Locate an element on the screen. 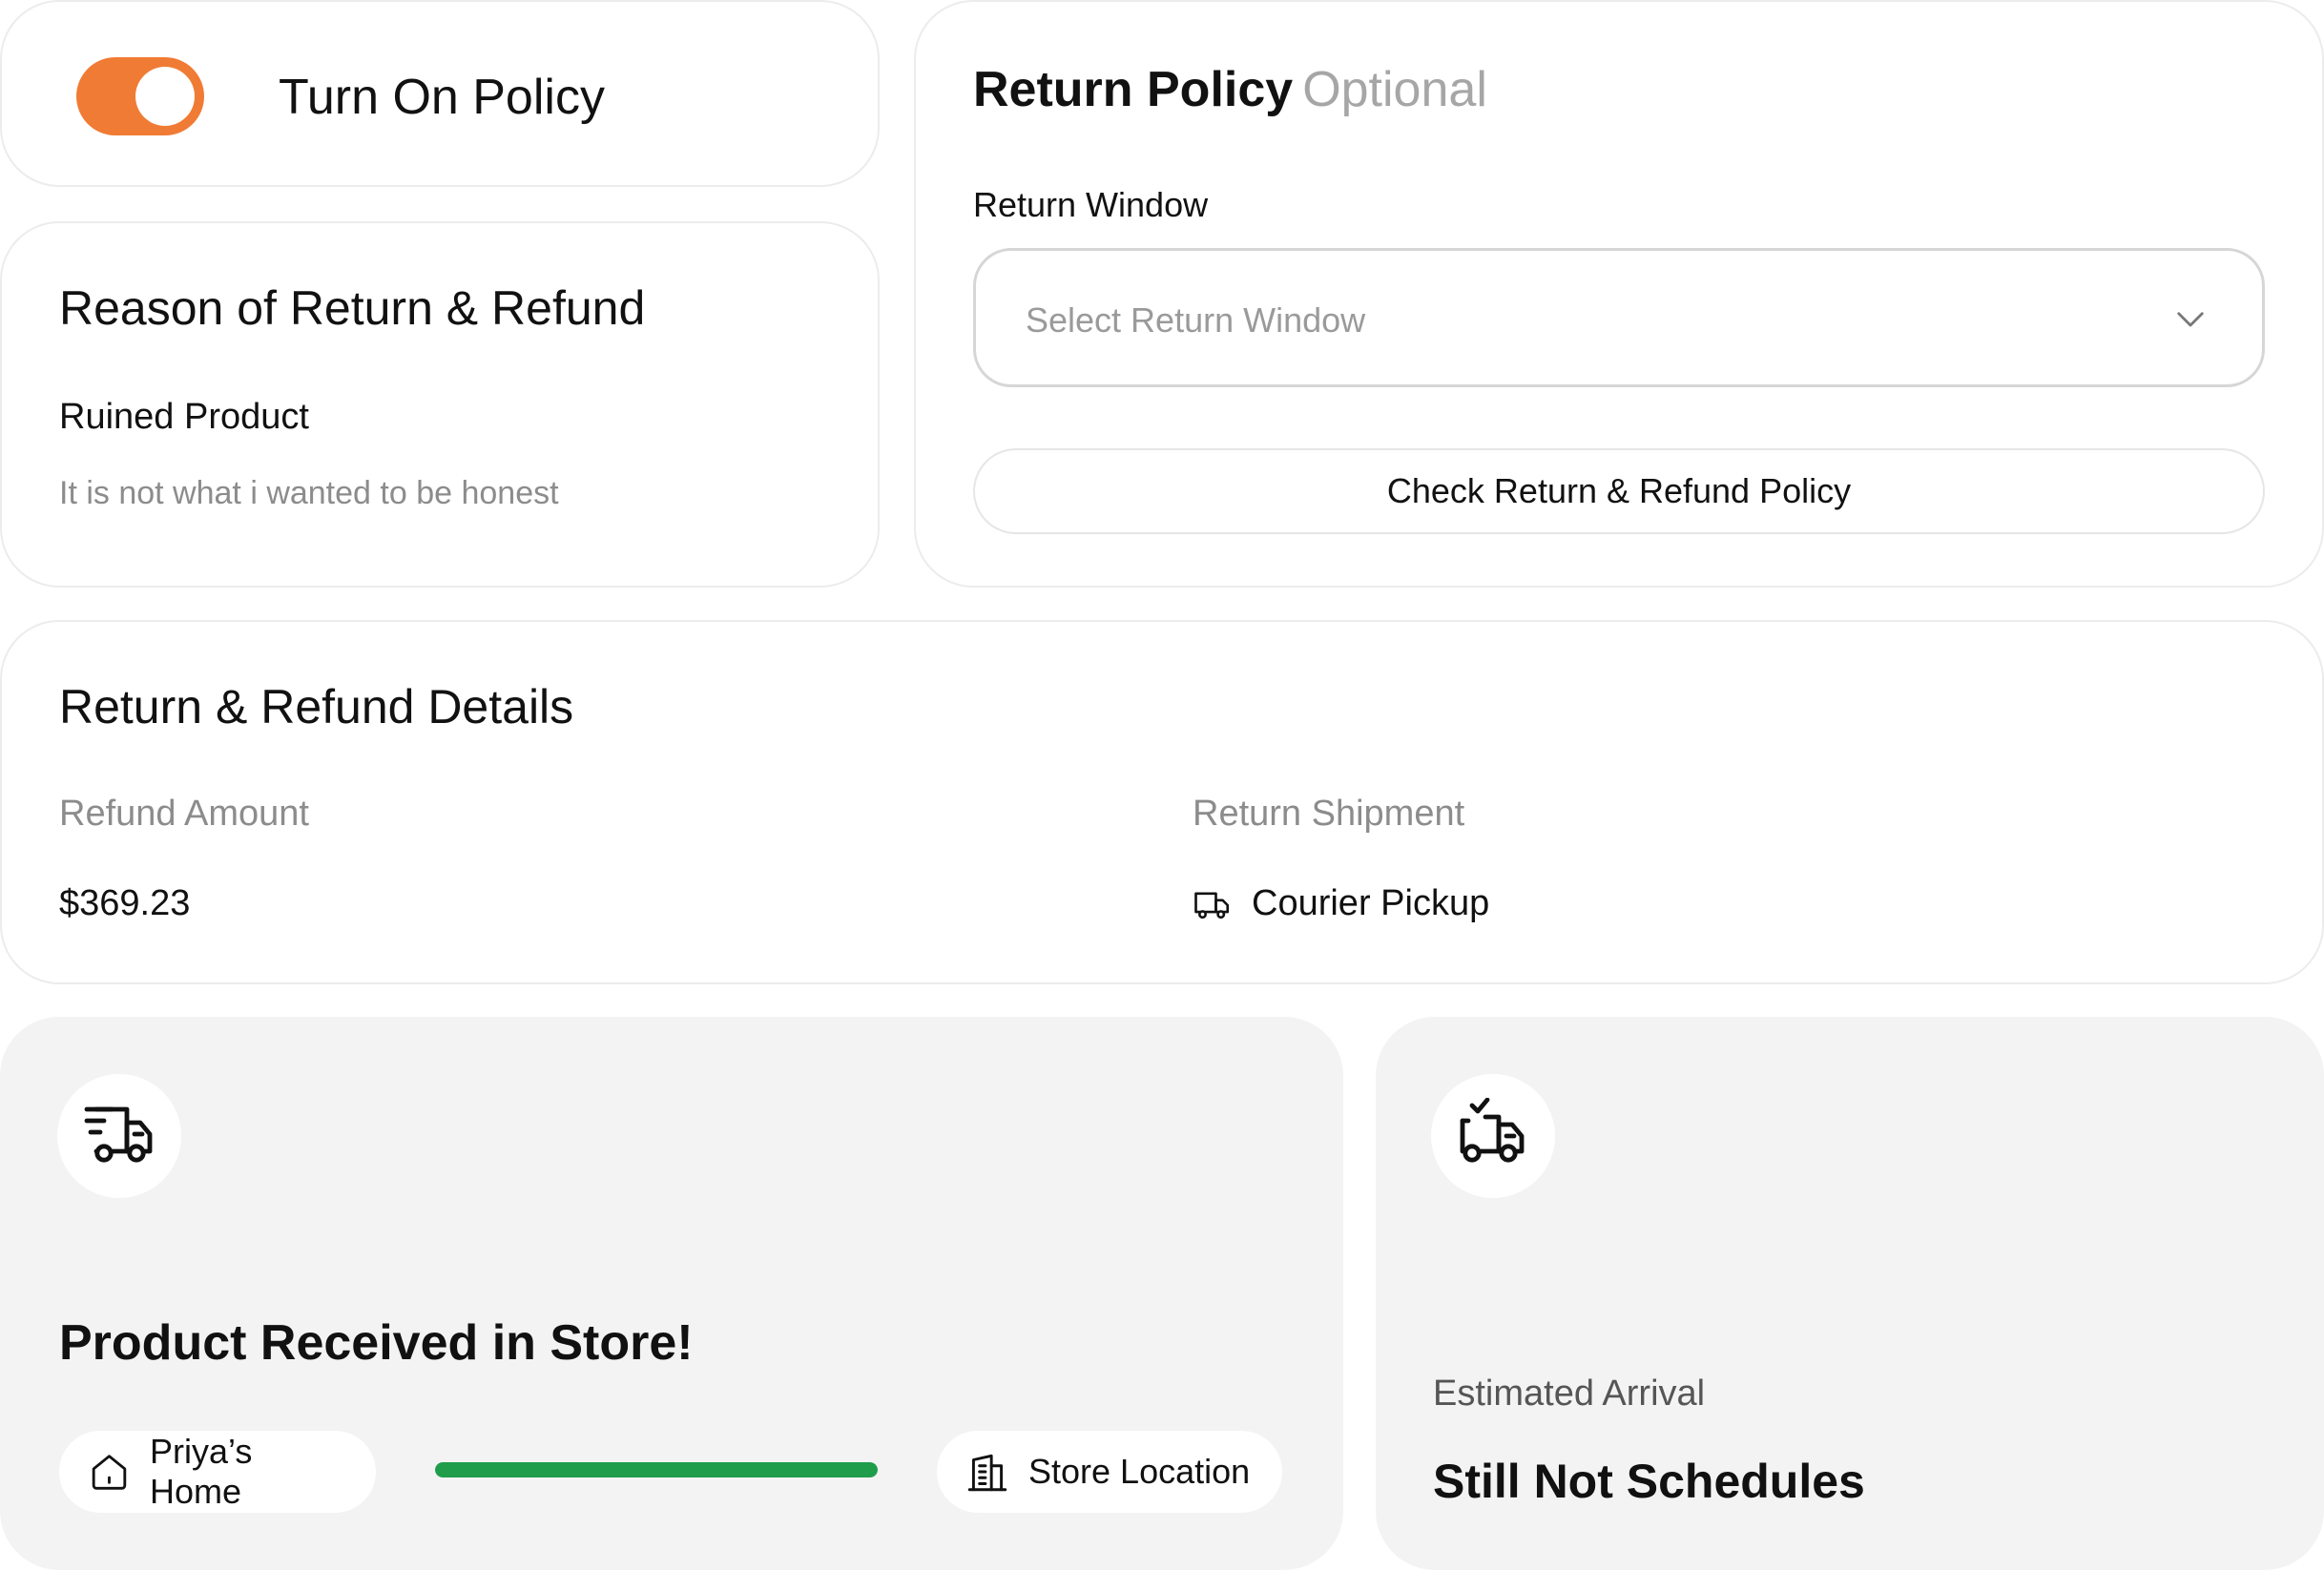  delivery-progress-fill is located at coordinates (656, 1469).